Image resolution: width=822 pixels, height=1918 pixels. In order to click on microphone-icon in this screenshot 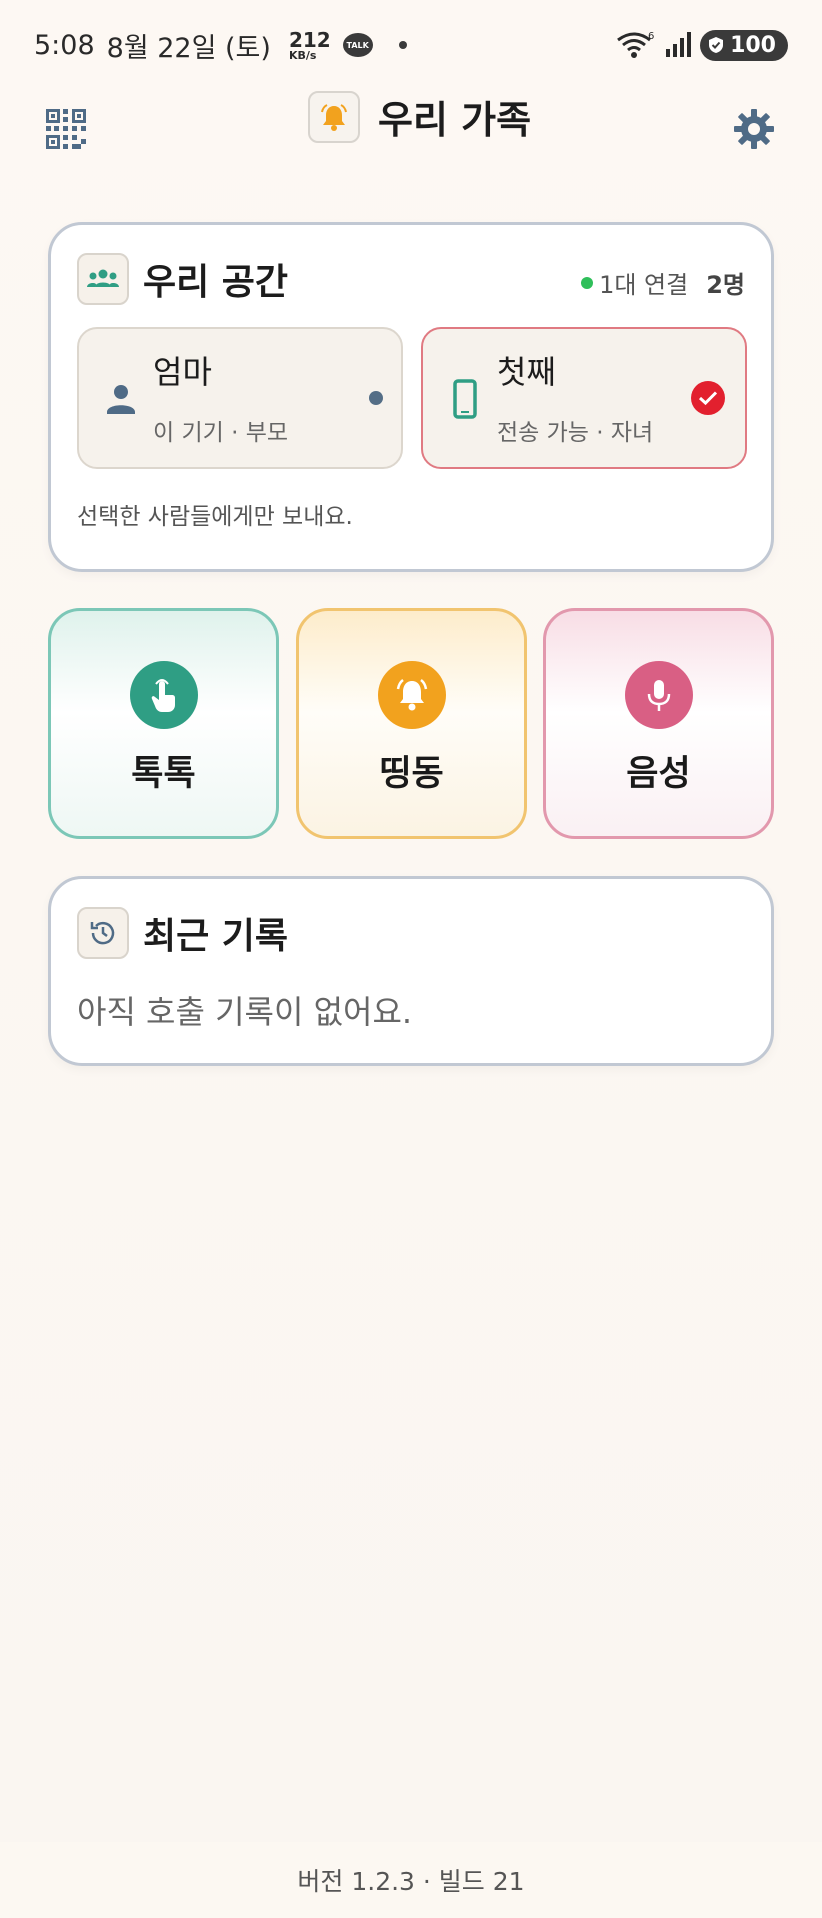, I will do `click(658, 695)`.